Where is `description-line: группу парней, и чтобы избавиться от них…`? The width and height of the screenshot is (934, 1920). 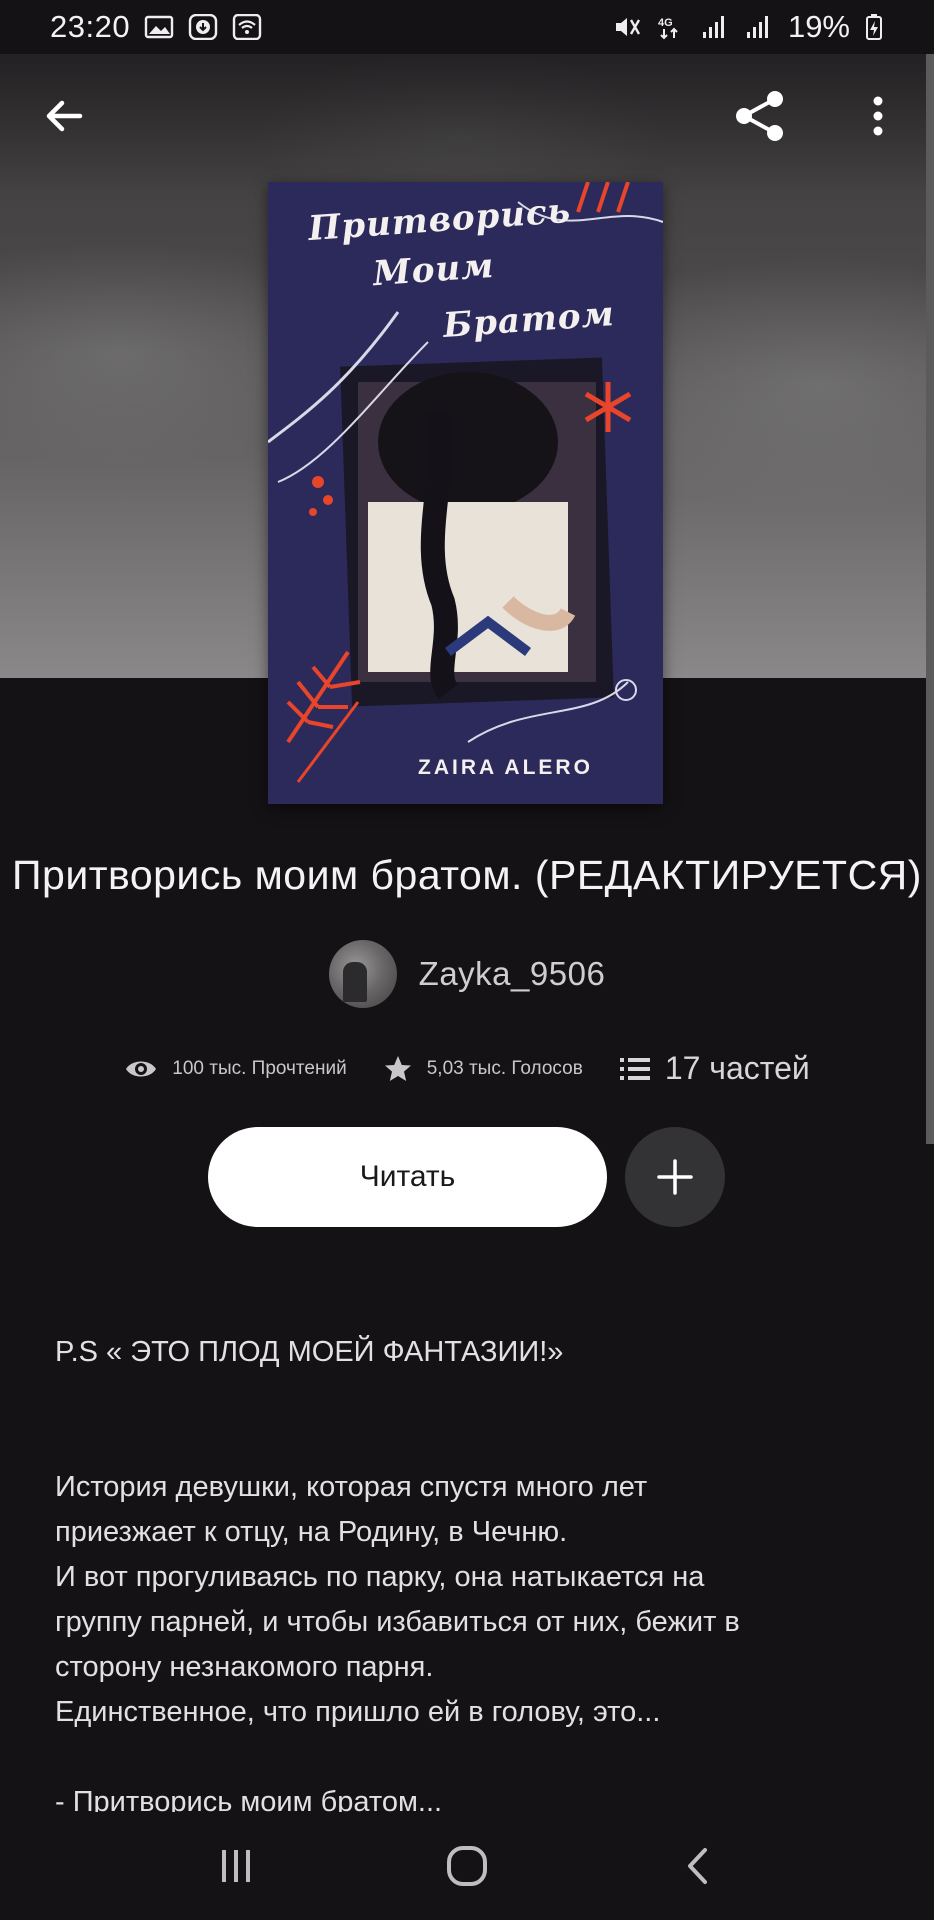
description-line: группу парней, и чтобы избавиться от них… is located at coordinates (397, 1622).